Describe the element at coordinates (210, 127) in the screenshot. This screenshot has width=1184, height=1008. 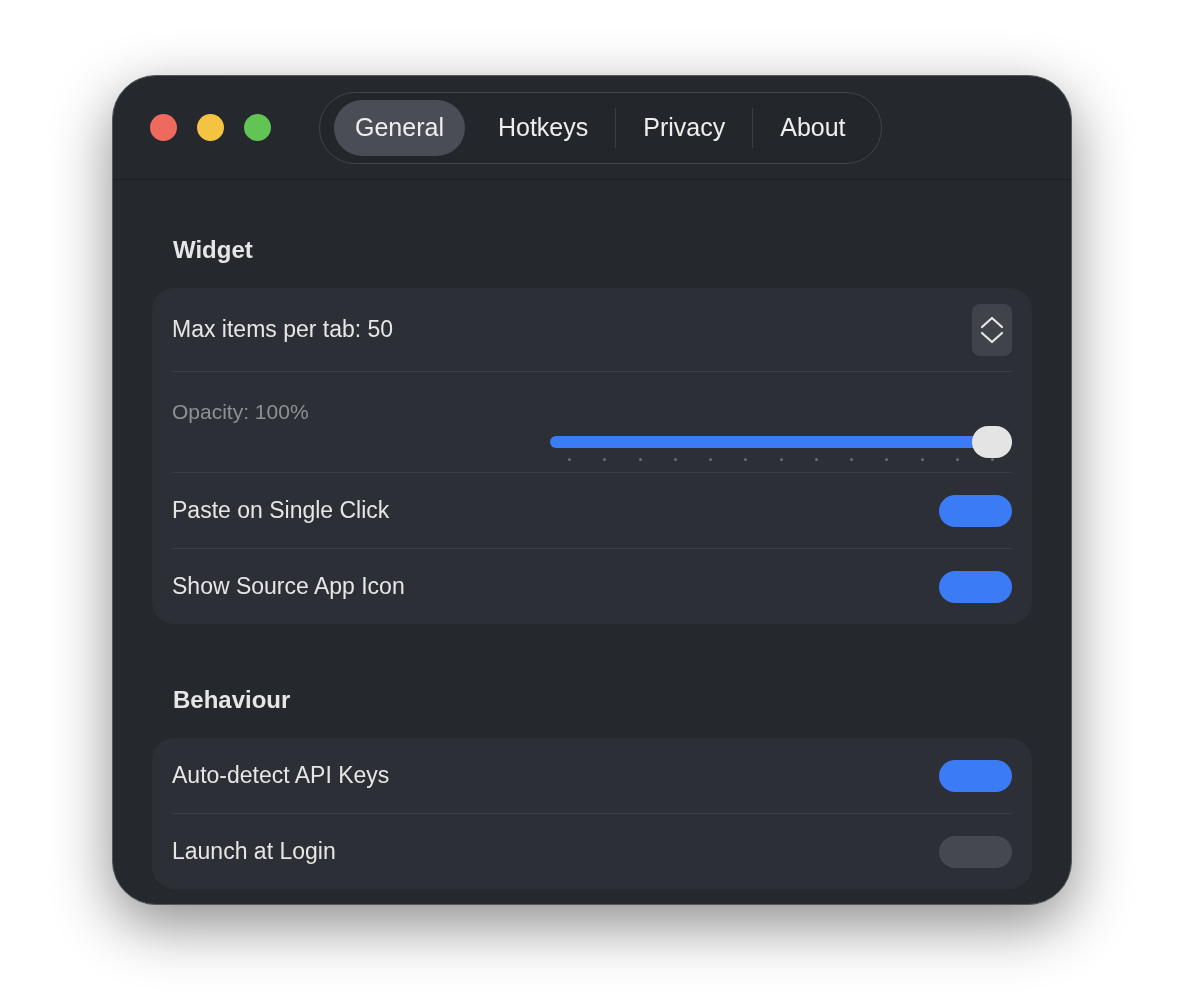
I see `minimize-button` at that location.